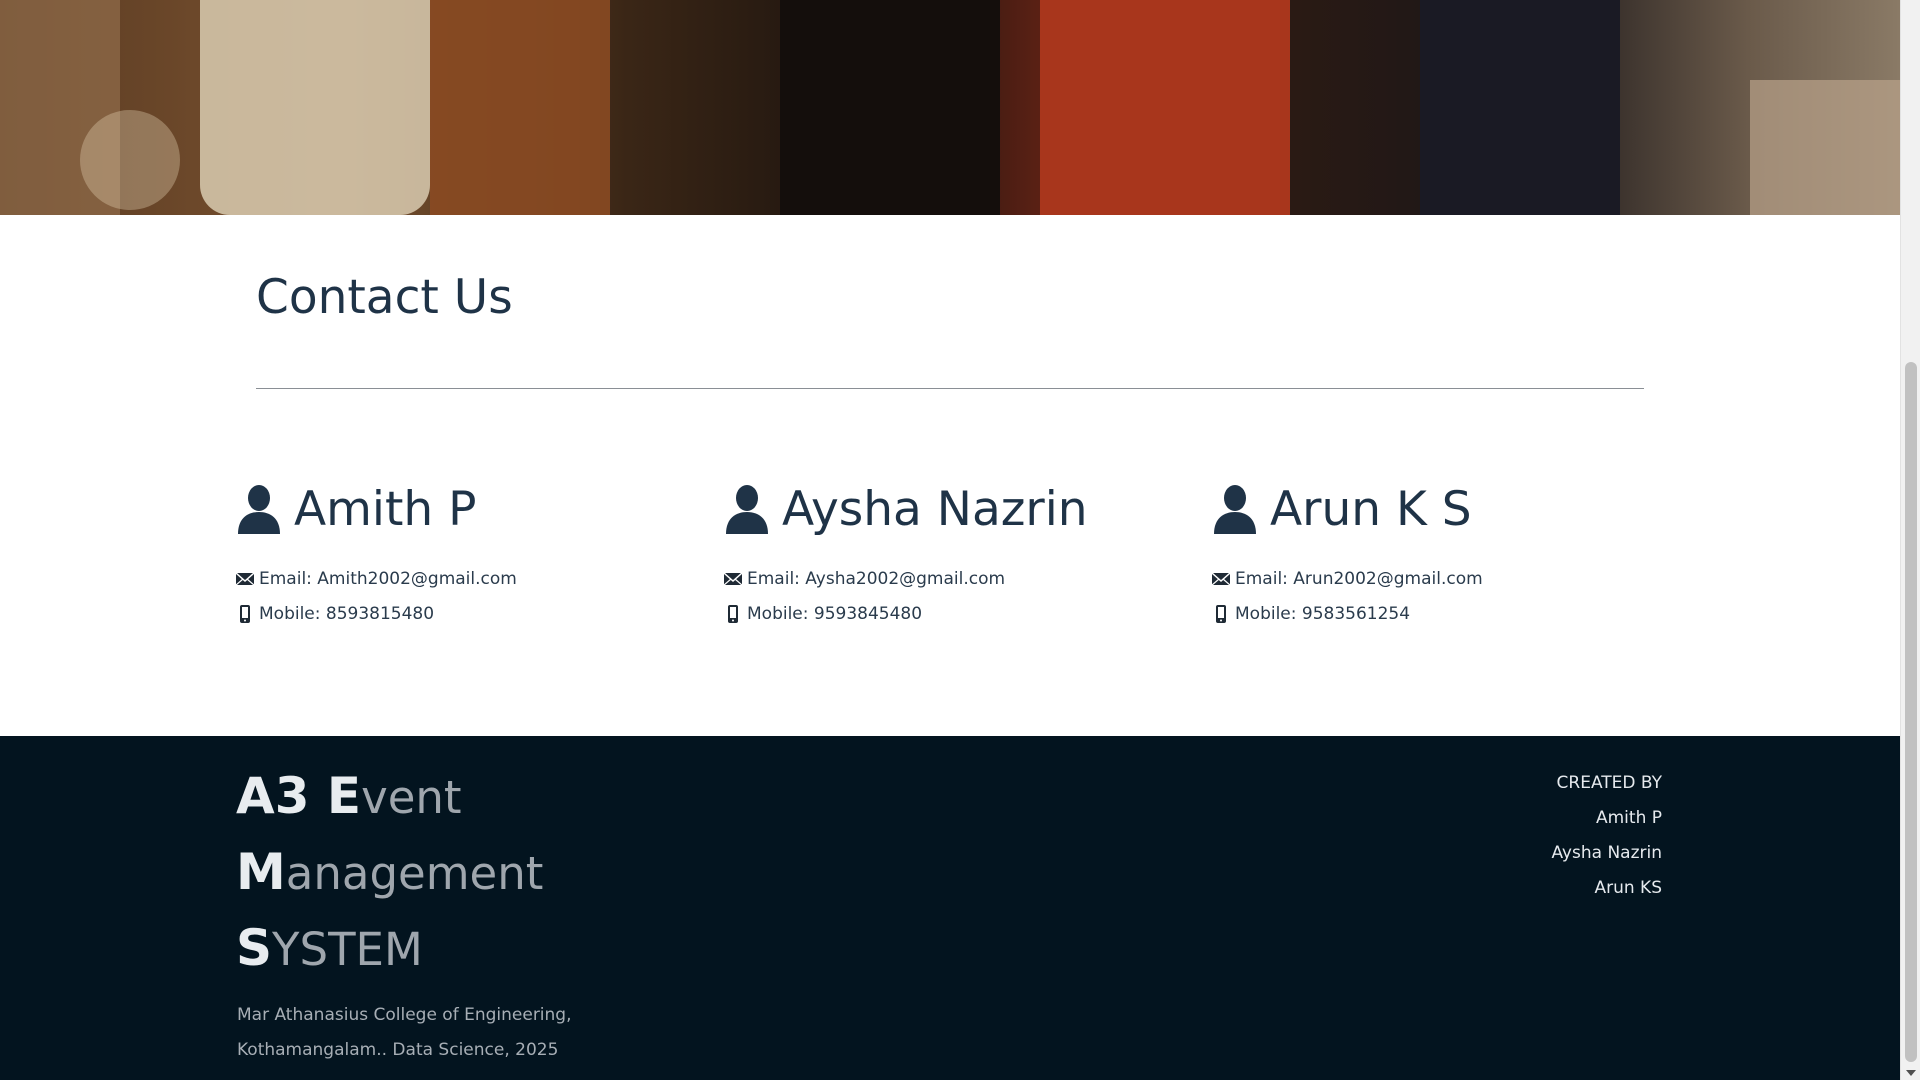 This screenshot has height=1080, width=1920. What do you see at coordinates (876, 578) in the screenshot?
I see `email-text: Email: Aysha2002@gmail.com` at bounding box center [876, 578].